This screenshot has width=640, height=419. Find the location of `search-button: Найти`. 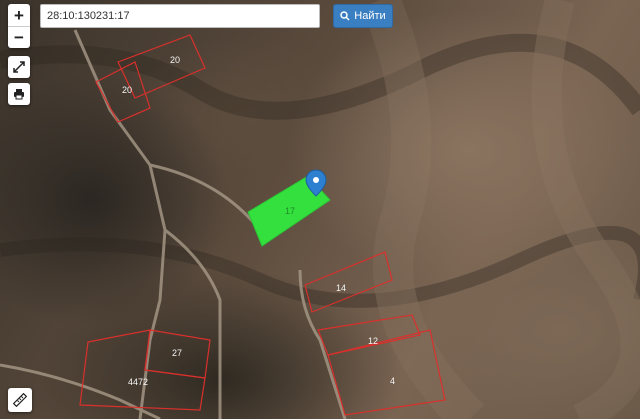

search-button: Найти is located at coordinates (363, 16).